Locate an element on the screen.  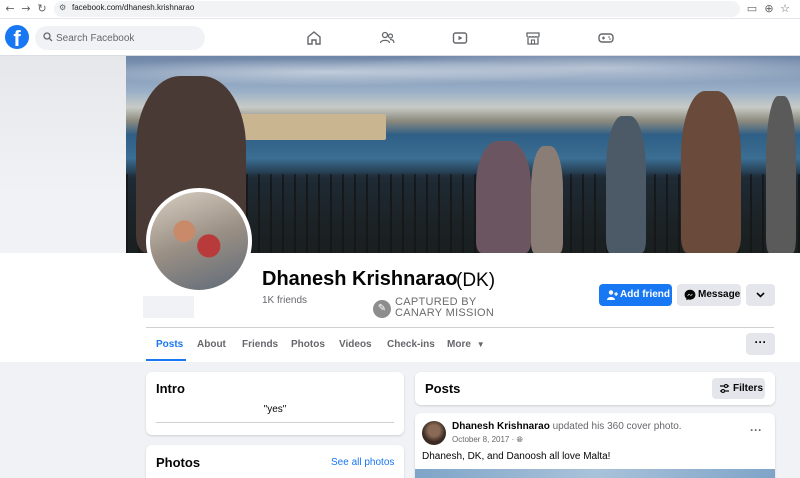
globe-icon: 🌐︎ is located at coordinates (519, 439).